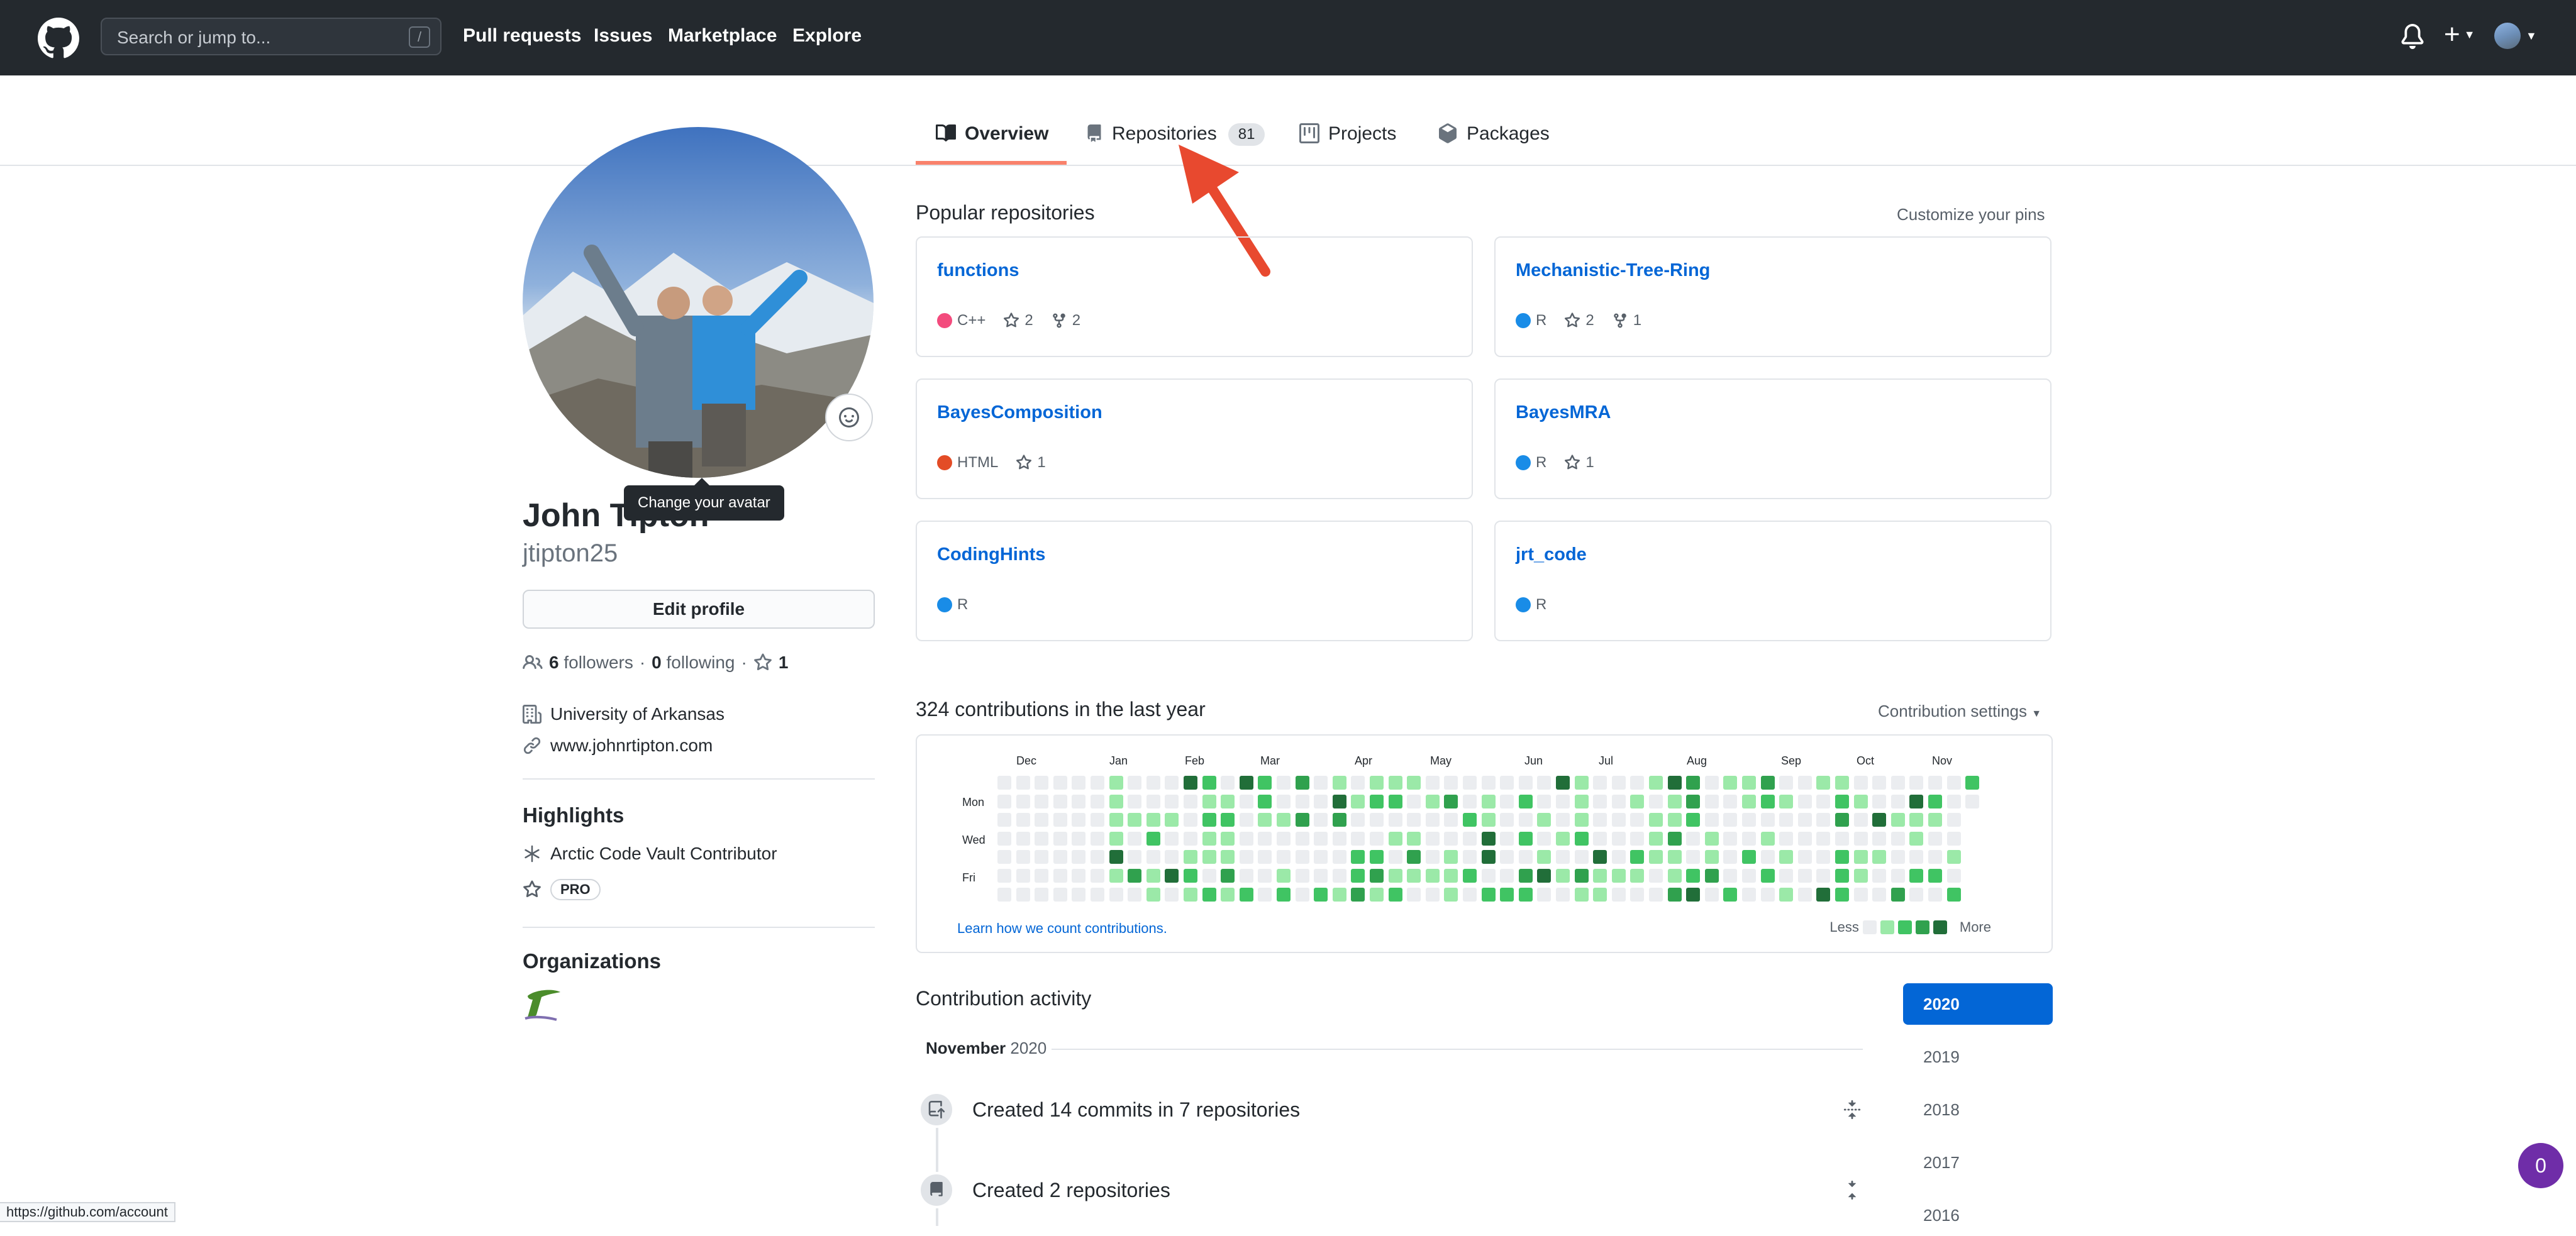  I want to click on notification-count-badge: 0, so click(2540, 1165).